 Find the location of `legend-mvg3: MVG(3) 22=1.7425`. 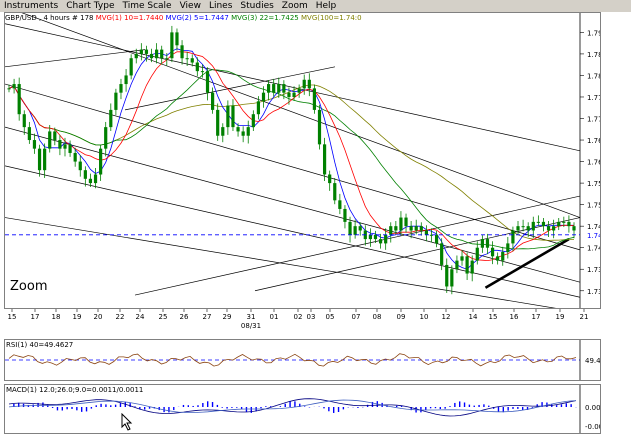

legend-mvg3: MVG(3) 22=1.7425 is located at coordinates (265, 18).